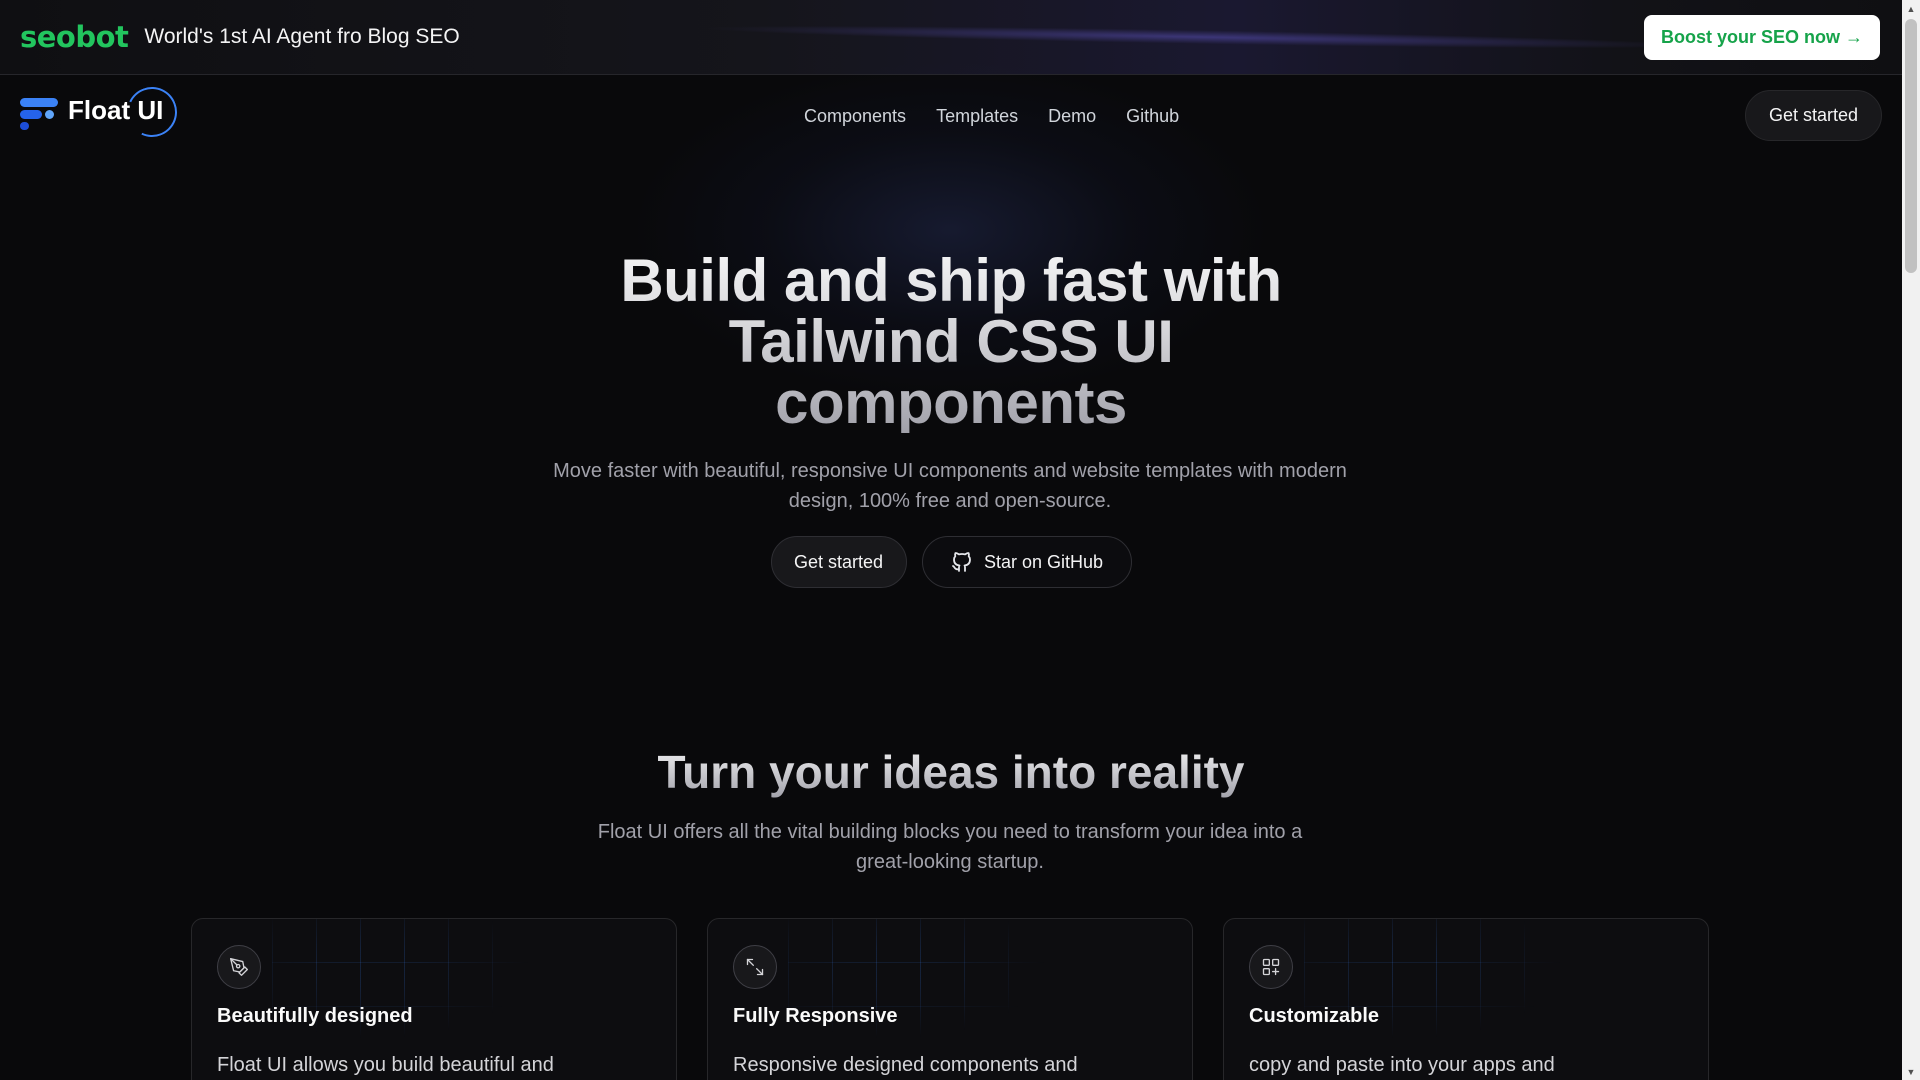  I want to click on feature-card-text: copy and paste into your apps and, so click(1402, 1065).